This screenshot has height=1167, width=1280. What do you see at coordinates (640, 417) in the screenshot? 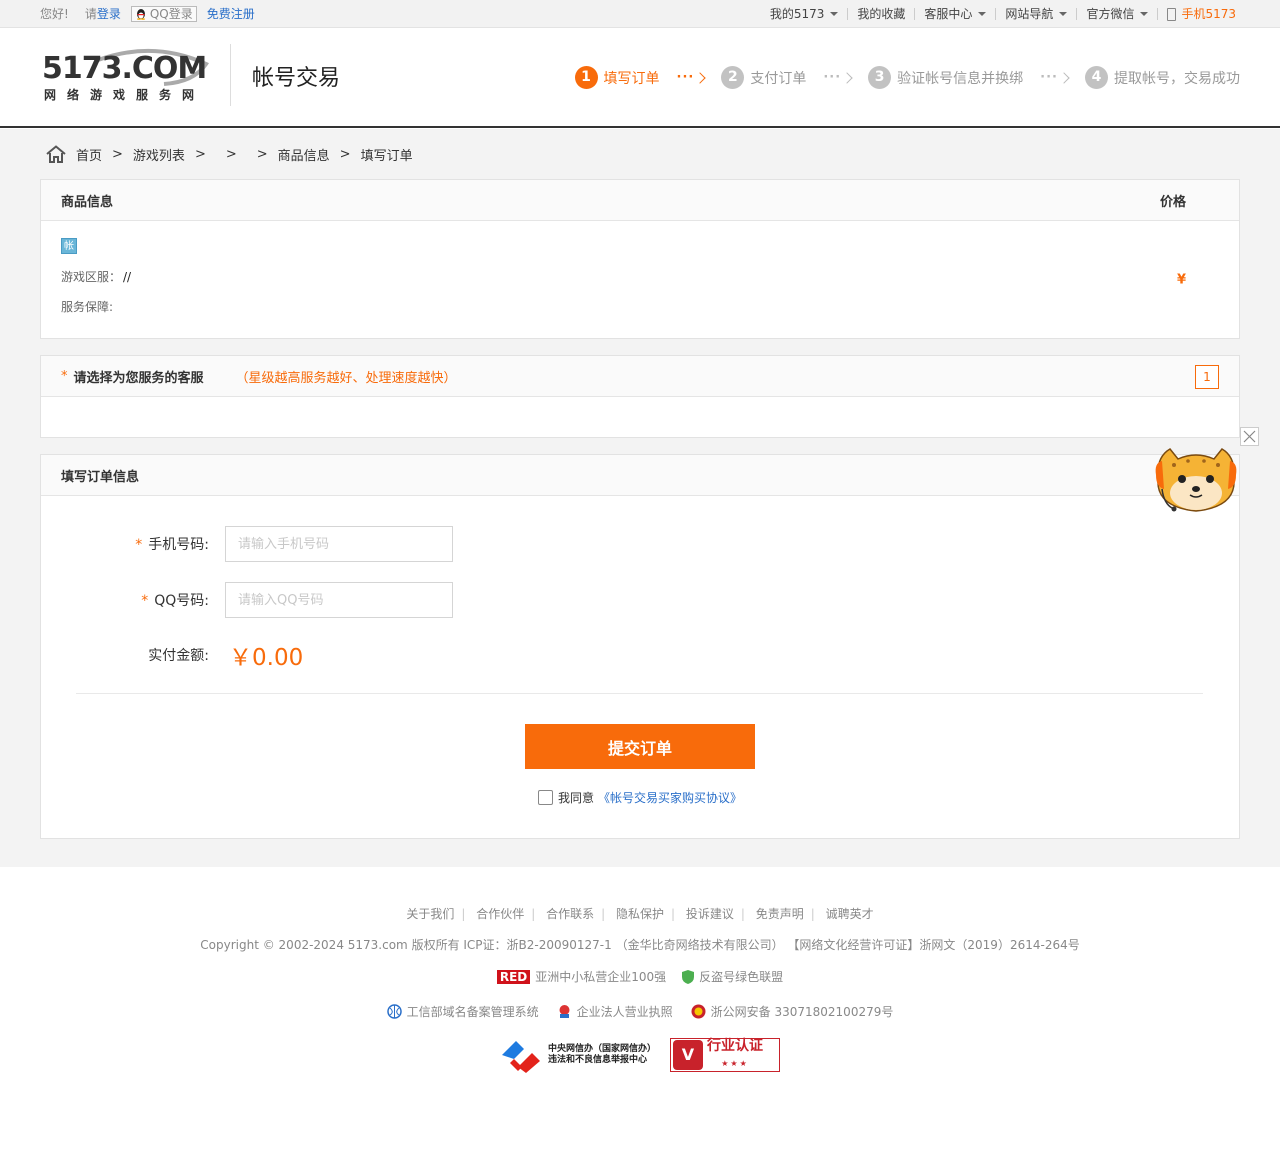
I see `customer-service-list` at bounding box center [640, 417].